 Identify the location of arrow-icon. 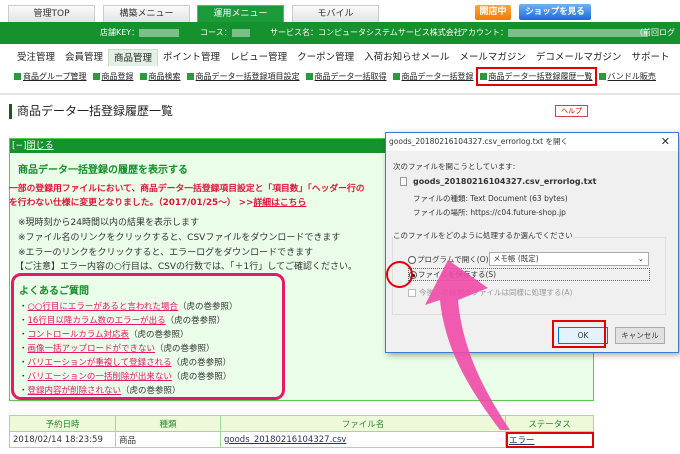
(467, 345).